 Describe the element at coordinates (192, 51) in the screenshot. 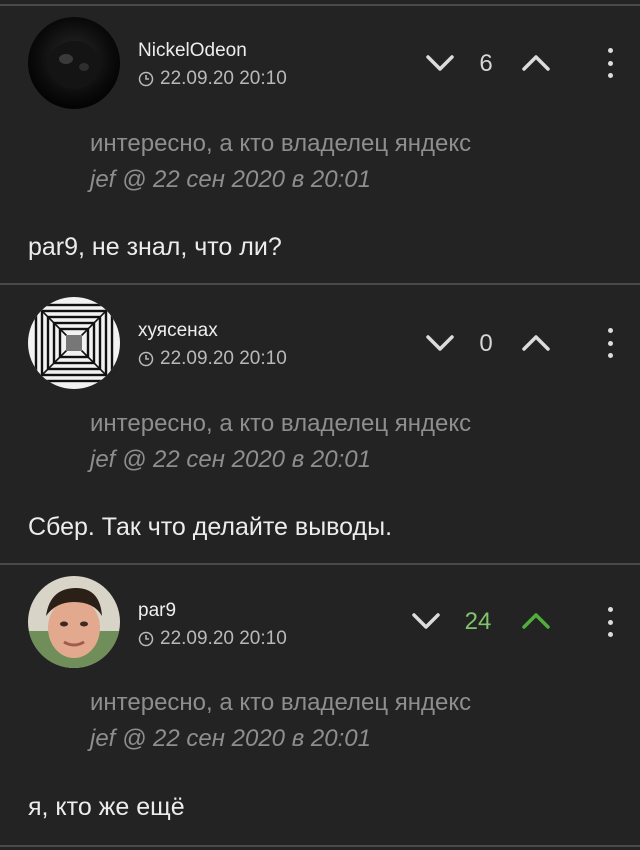

I see `username: NickelOdeon` at that location.